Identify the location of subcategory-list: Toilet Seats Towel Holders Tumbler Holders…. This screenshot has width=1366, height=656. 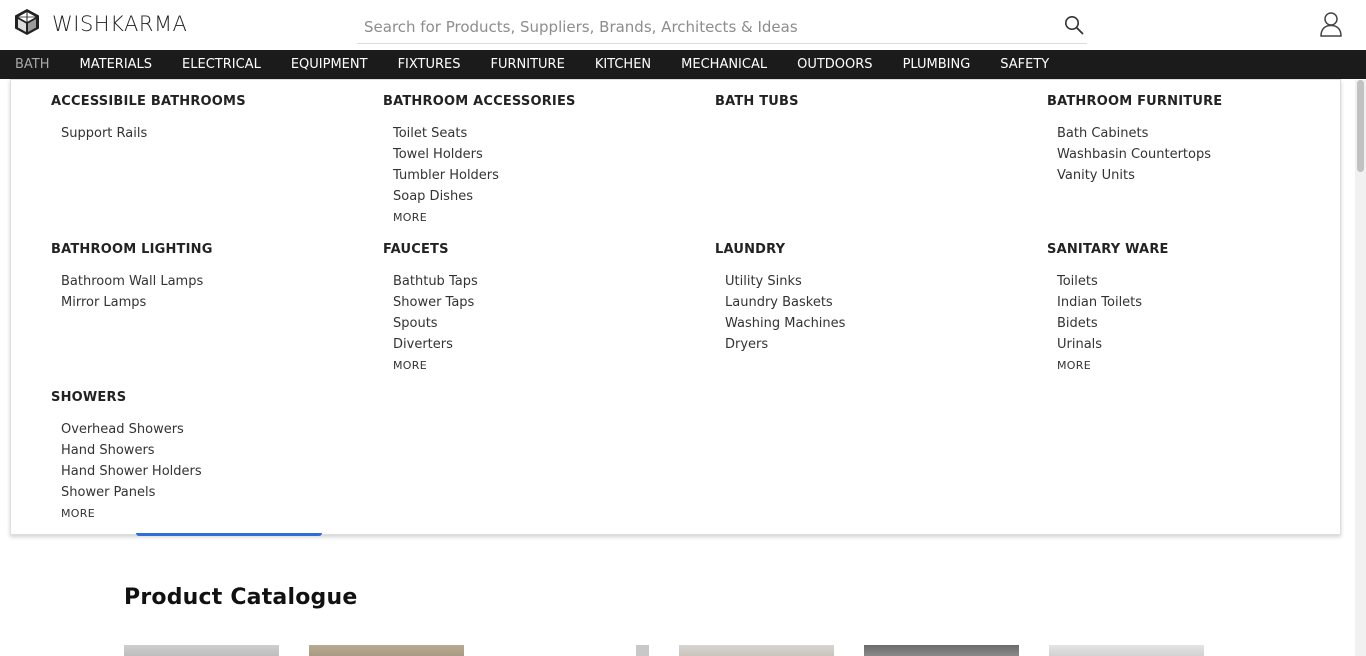
(543, 175).